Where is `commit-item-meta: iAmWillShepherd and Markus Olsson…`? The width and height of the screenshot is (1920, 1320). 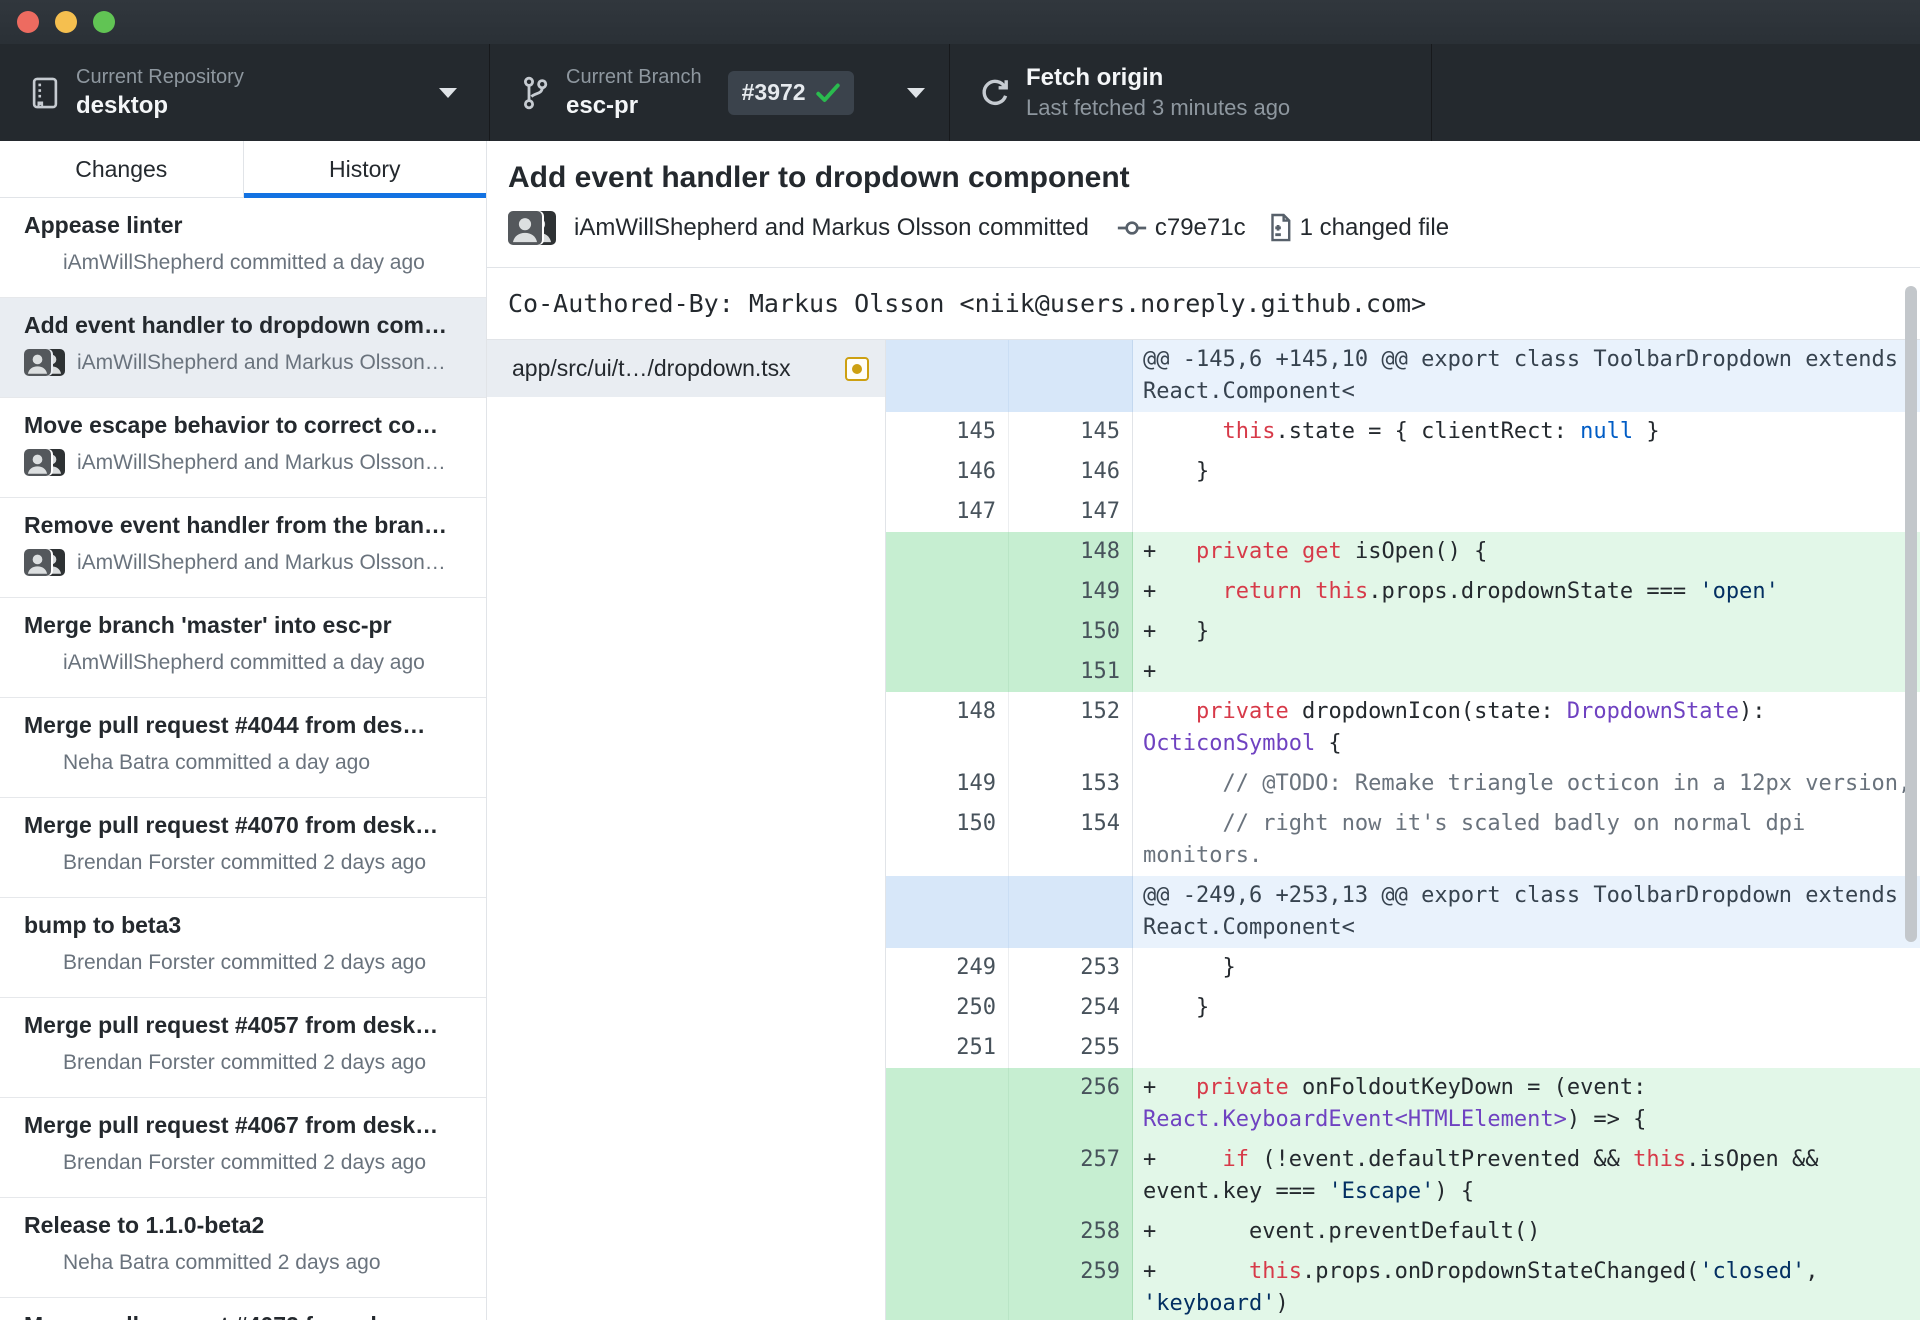 commit-item-meta: iAmWillShepherd and Markus Olsson… is located at coordinates (261, 562).